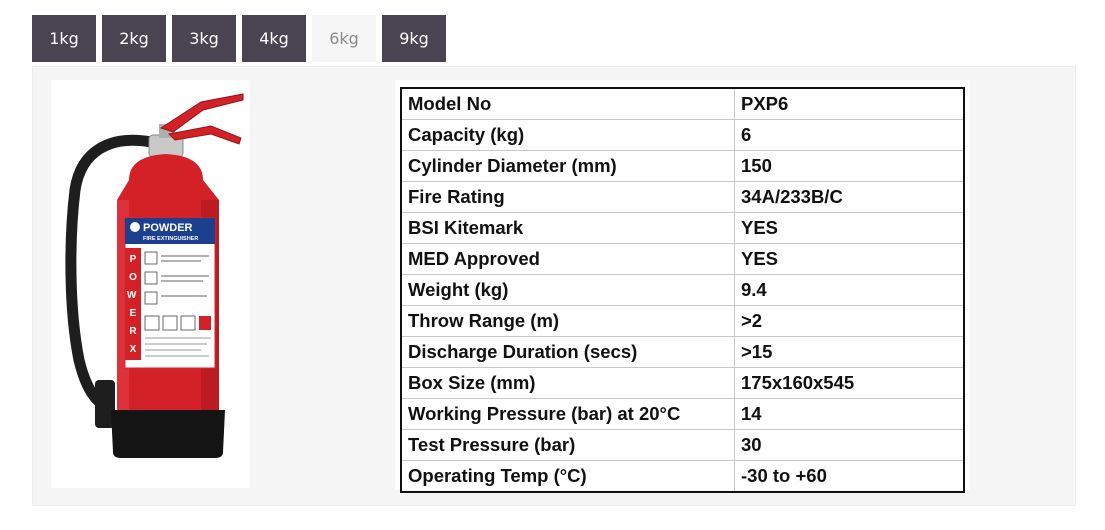  I want to click on fire-extinguisher-image: POWDER FIRE EXTINGUISHER POW ERX, so click(150, 284).